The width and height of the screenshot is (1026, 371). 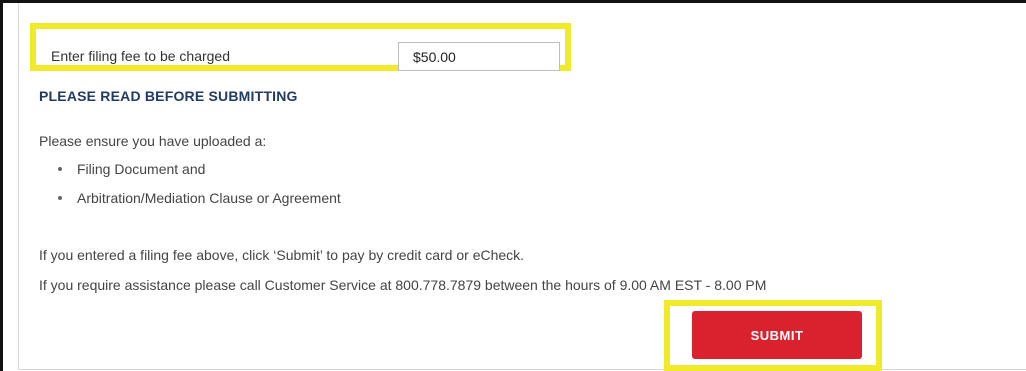 What do you see at coordinates (141, 169) in the screenshot?
I see `list-item-label: Filing Document and` at bounding box center [141, 169].